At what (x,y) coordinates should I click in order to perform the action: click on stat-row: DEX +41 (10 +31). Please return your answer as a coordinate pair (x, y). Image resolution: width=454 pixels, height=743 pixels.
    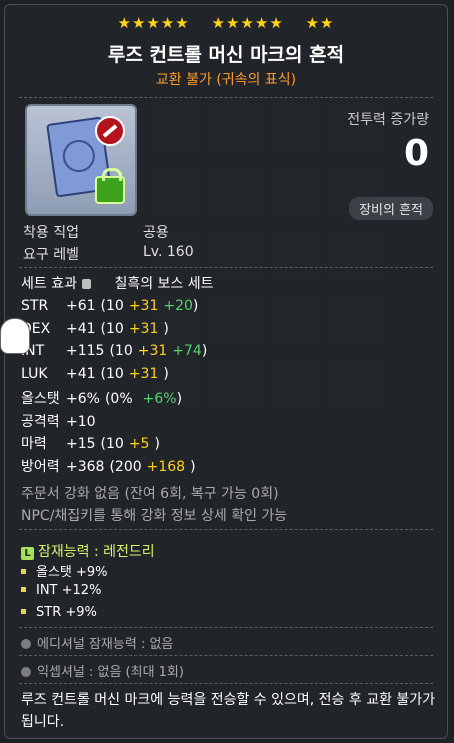
    Looking at the image, I should click on (95, 329).